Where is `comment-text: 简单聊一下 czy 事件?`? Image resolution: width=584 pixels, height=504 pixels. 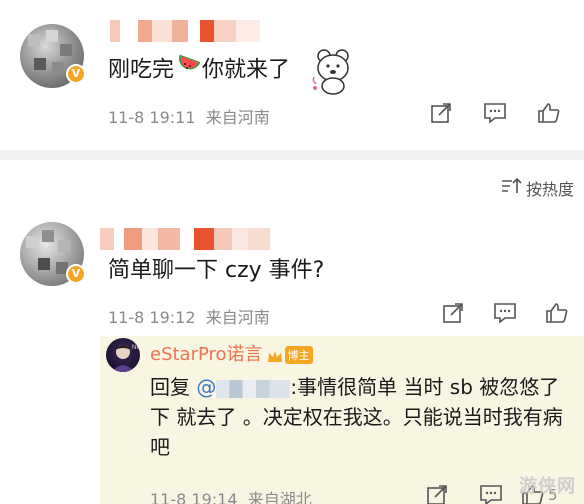
comment-text: 简单聊一下 czy 事件? is located at coordinates (216, 270).